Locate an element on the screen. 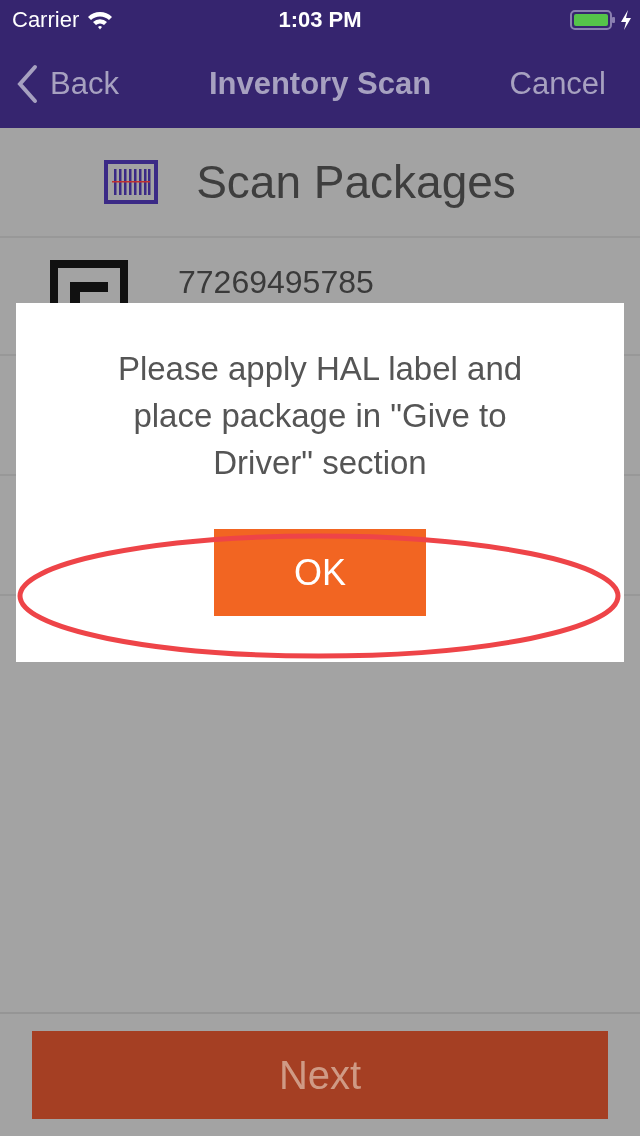 The image size is (640, 1136). next-button: Next is located at coordinates (320, 1075).